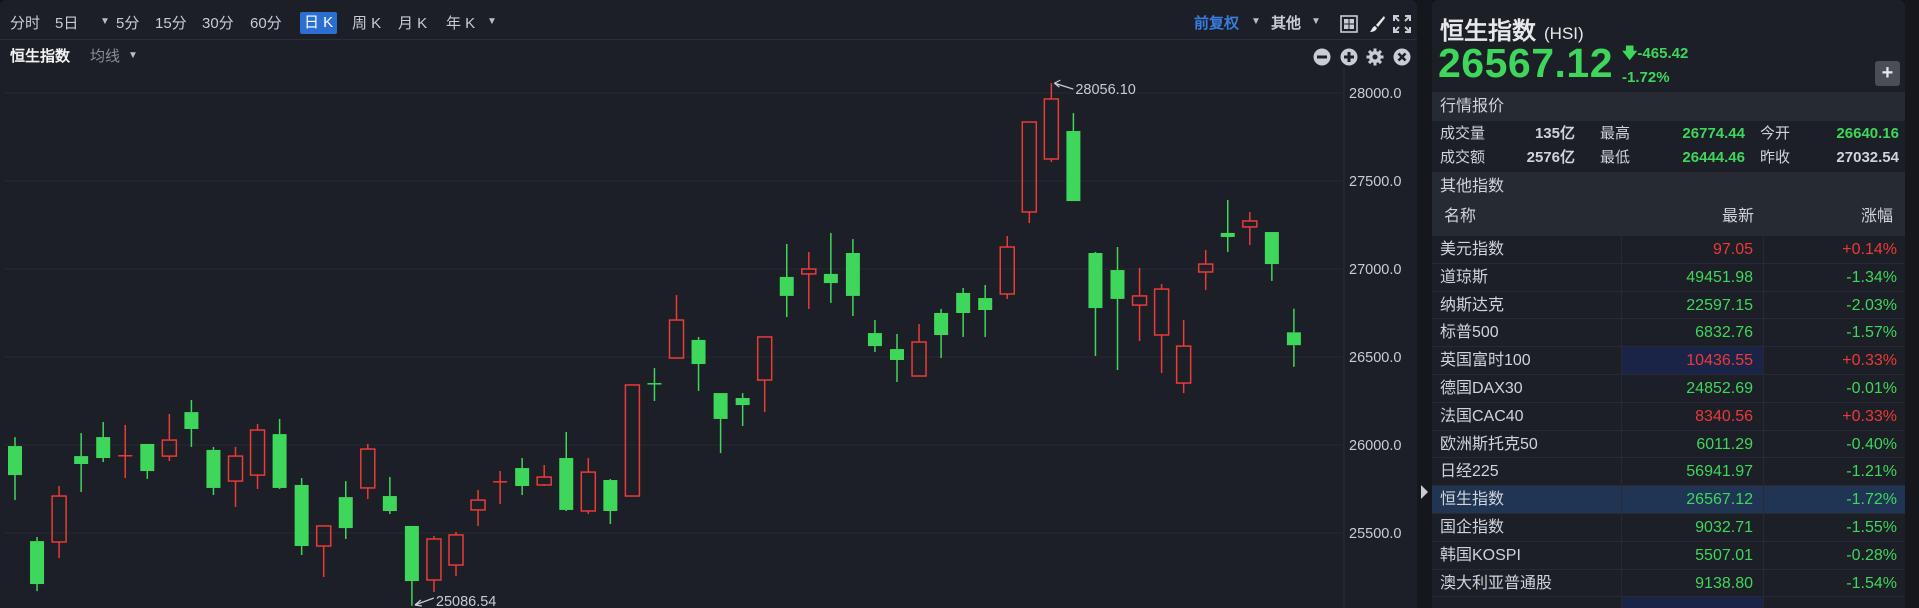 The image size is (1919, 608). Describe the element at coordinates (1668, 249) in the screenshot. I see `index-row: 美元指数 97.05 +0.14%` at that location.